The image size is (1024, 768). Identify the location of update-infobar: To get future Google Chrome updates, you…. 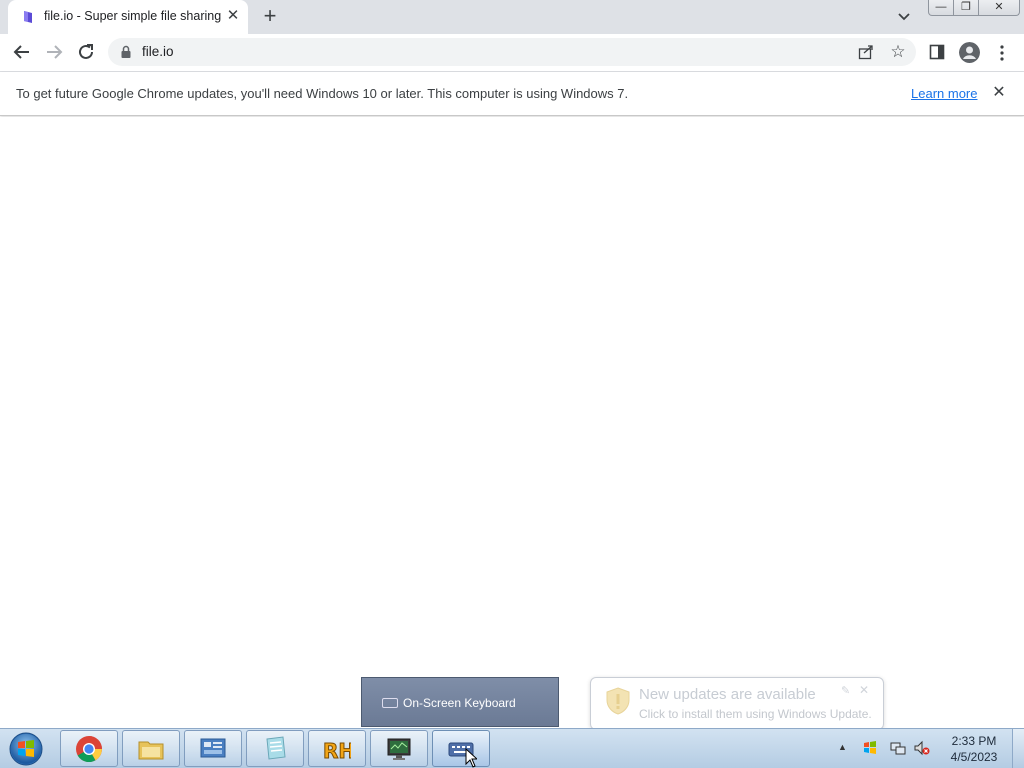
(512, 94).